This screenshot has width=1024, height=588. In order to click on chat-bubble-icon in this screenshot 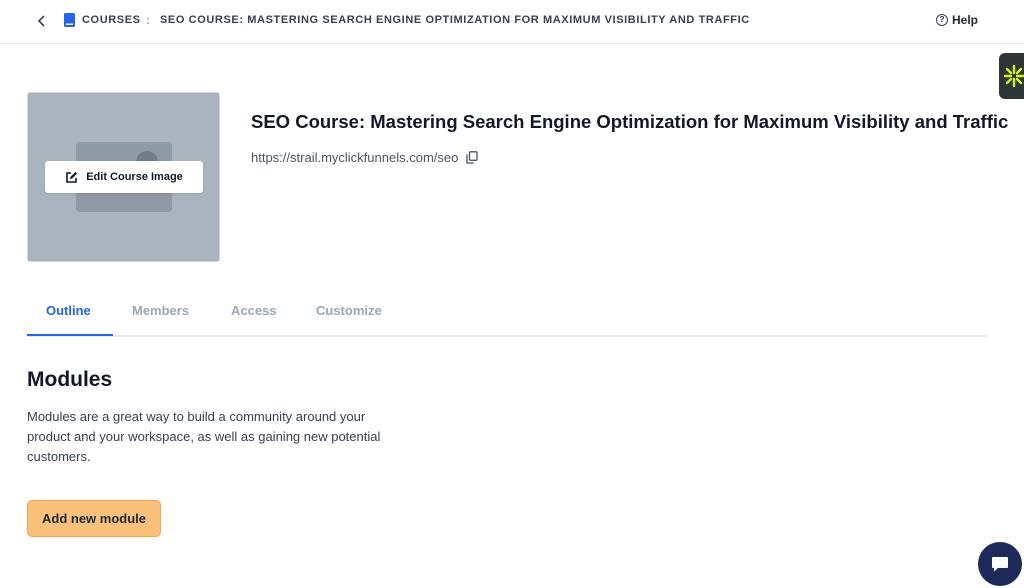, I will do `click(1000, 564)`.